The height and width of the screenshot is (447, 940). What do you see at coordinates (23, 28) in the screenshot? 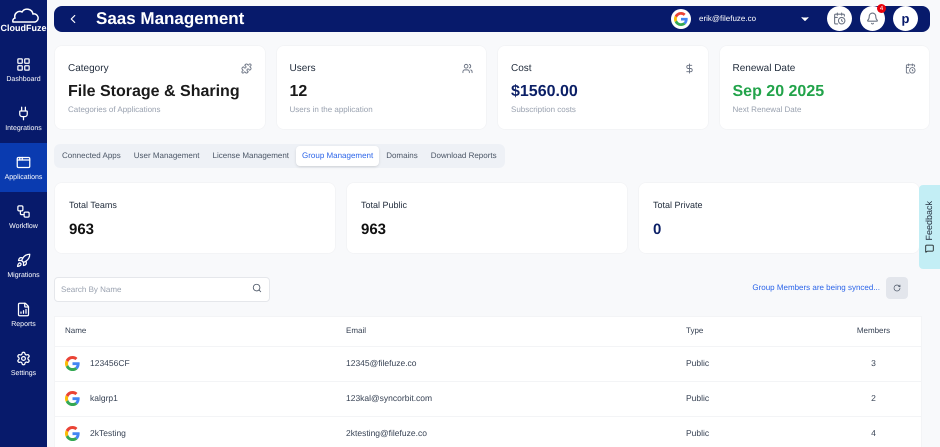
I see `logo-text: CloudFuze` at bounding box center [23, 28].